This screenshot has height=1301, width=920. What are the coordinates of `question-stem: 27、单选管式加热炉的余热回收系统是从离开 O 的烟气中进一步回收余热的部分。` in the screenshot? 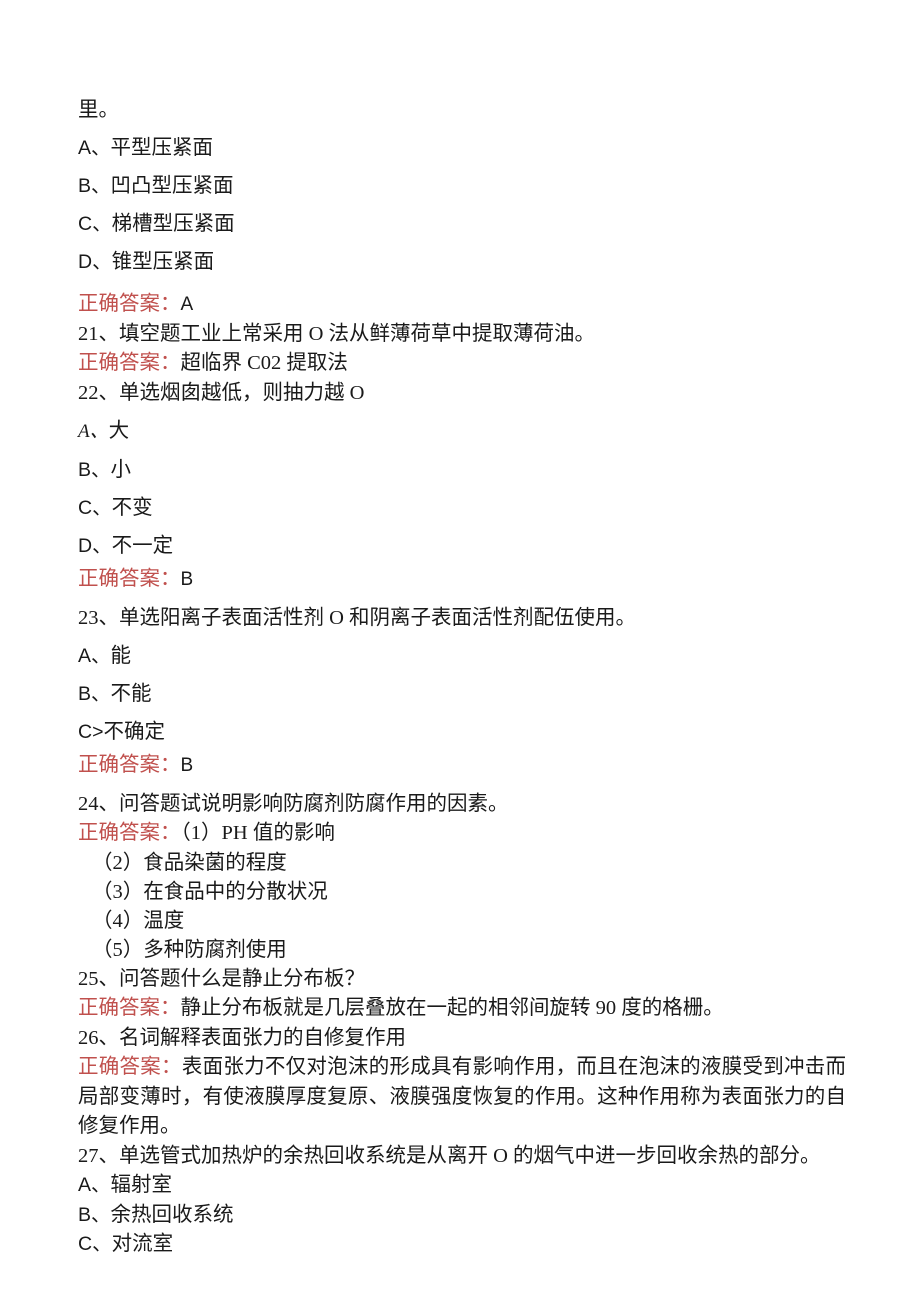 It's located at (449, 1155).